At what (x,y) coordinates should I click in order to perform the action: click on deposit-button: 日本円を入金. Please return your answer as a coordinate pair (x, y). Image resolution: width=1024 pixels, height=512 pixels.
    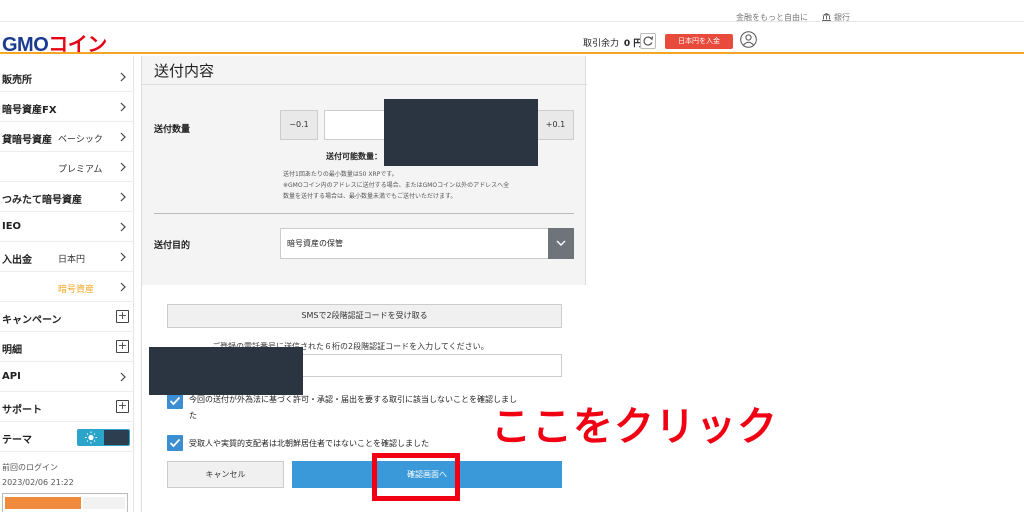
    Looking at the image, I should click on (699, 41).